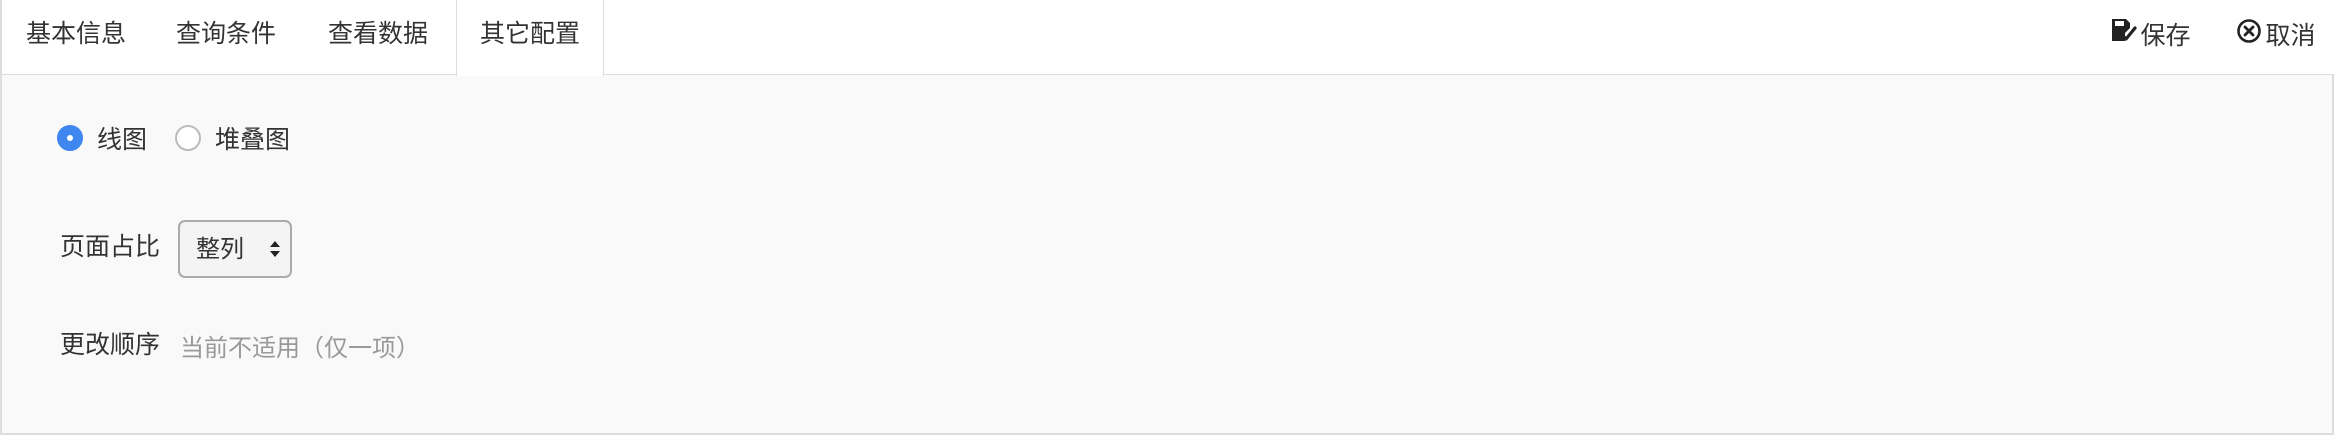  What do you see at coordinates (70, 138) in the screenshot?
I see `radio-line-chart` at bounding box center [70, 138].